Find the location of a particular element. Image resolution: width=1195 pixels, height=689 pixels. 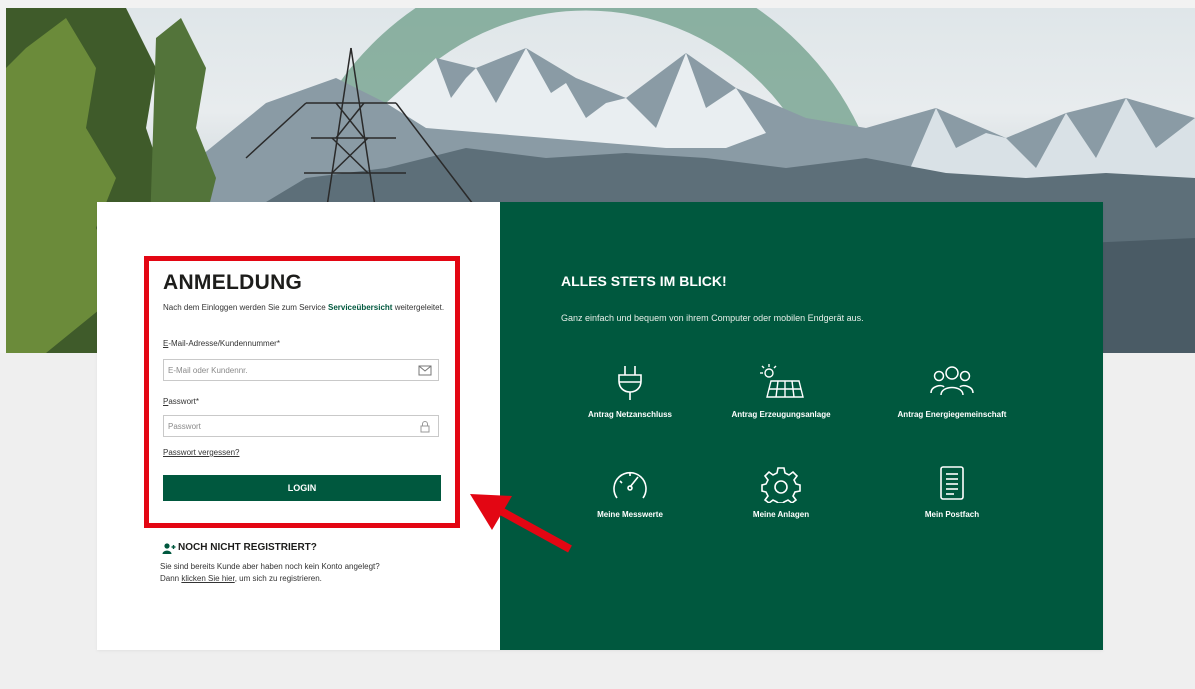

lock-icon is located at coordinates (425, 427).